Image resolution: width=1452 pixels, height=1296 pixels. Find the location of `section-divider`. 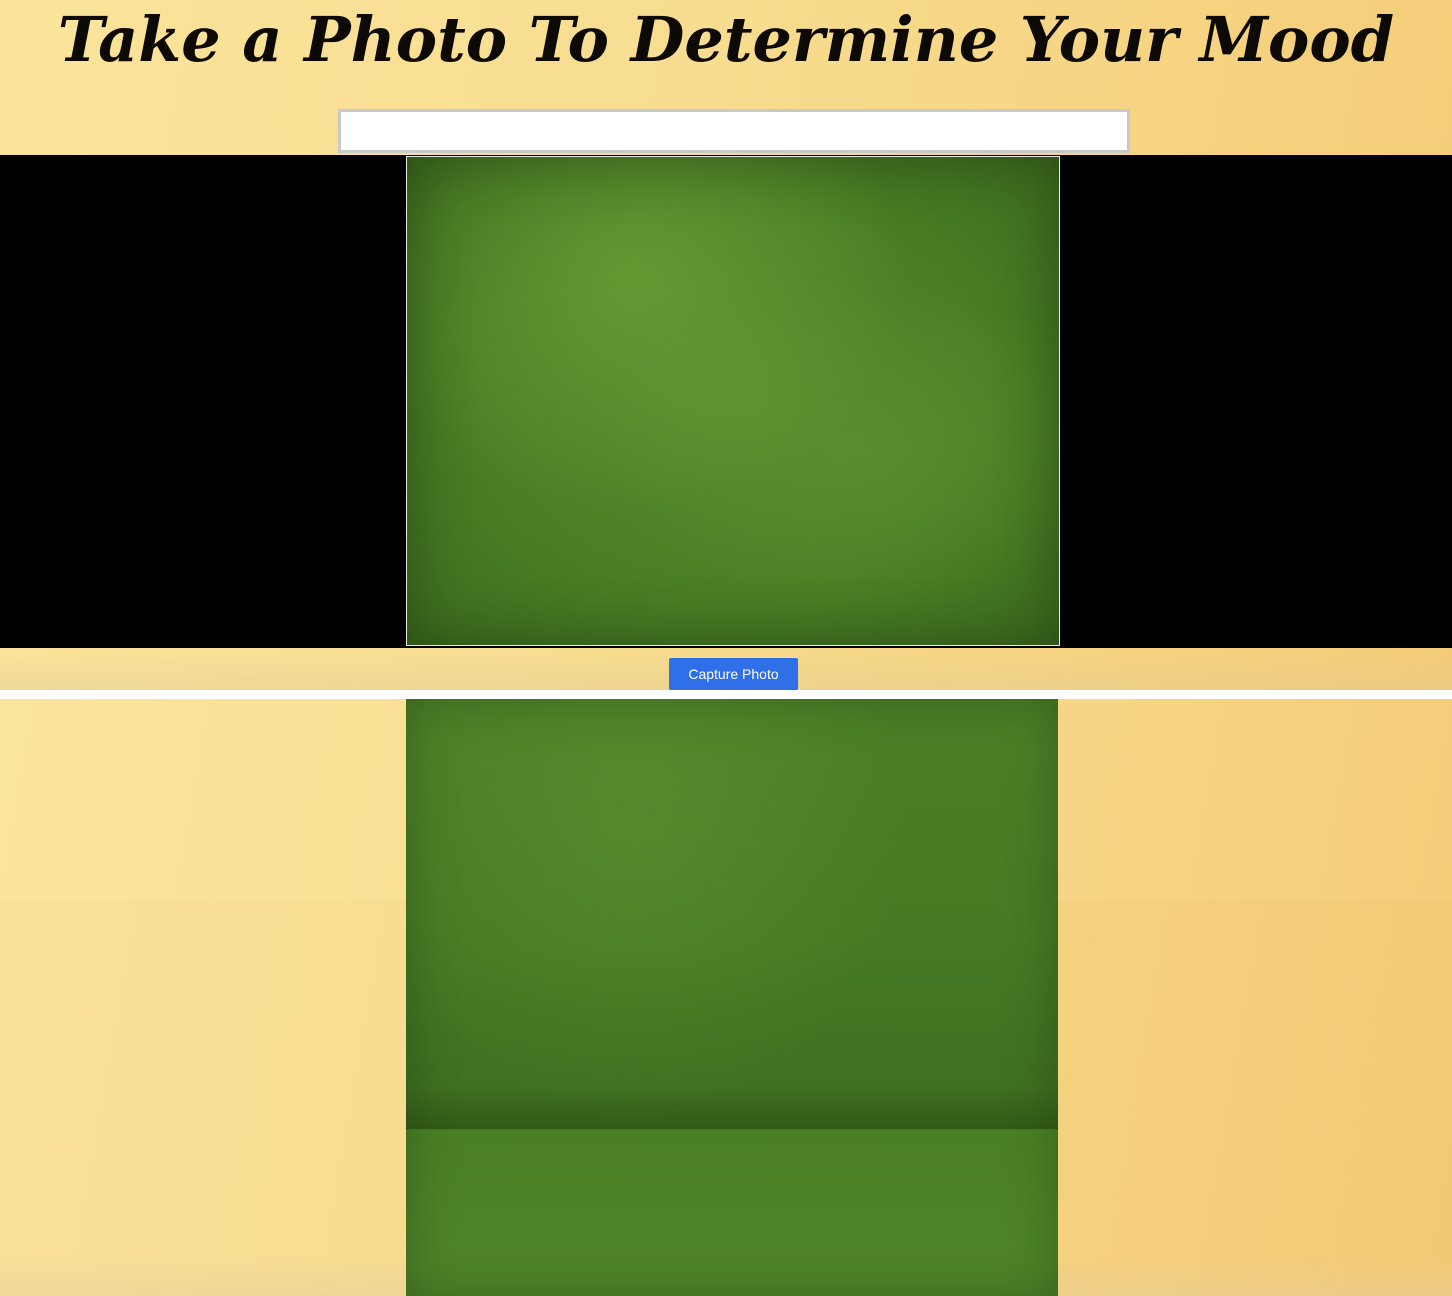

section-divider is located at coordinates (726, 694).